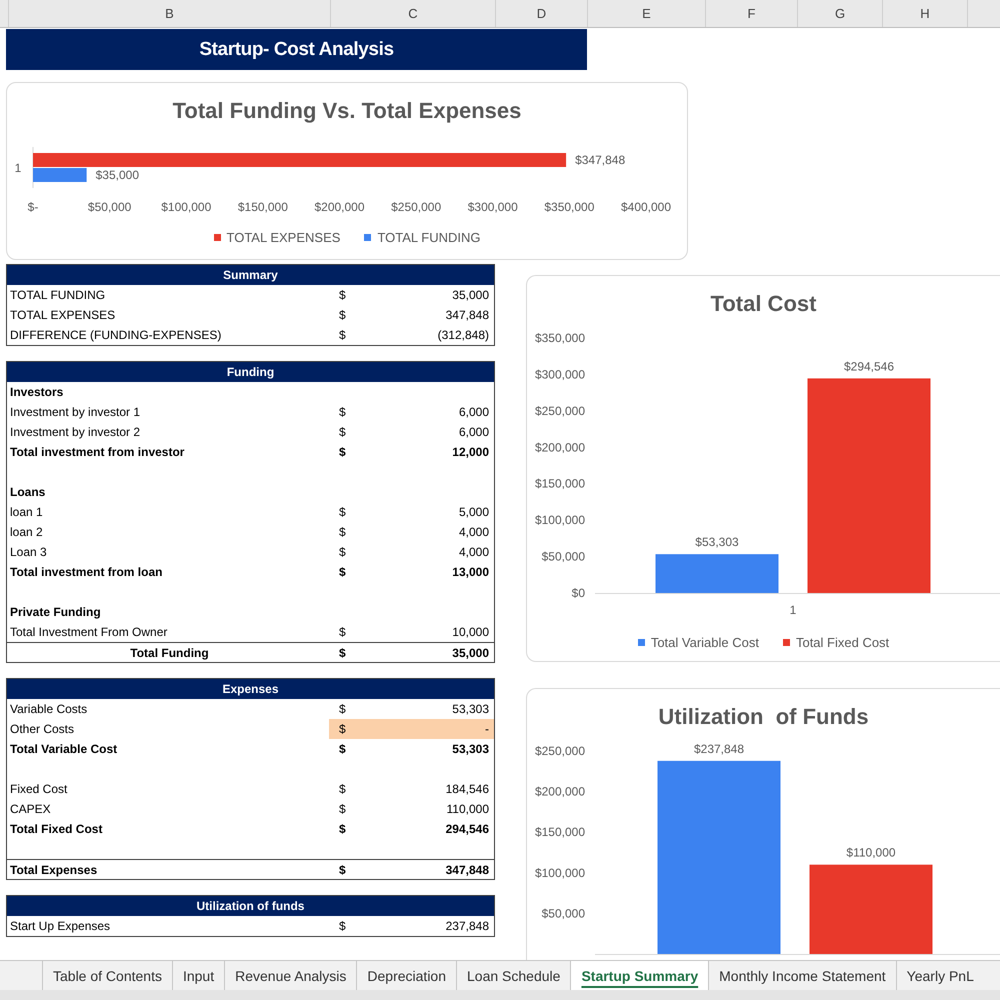  What do you see at coordinates (63, 749) in the screenshot?
I see `row-label: Total Variable Cost` at bounding box center [63, 749].